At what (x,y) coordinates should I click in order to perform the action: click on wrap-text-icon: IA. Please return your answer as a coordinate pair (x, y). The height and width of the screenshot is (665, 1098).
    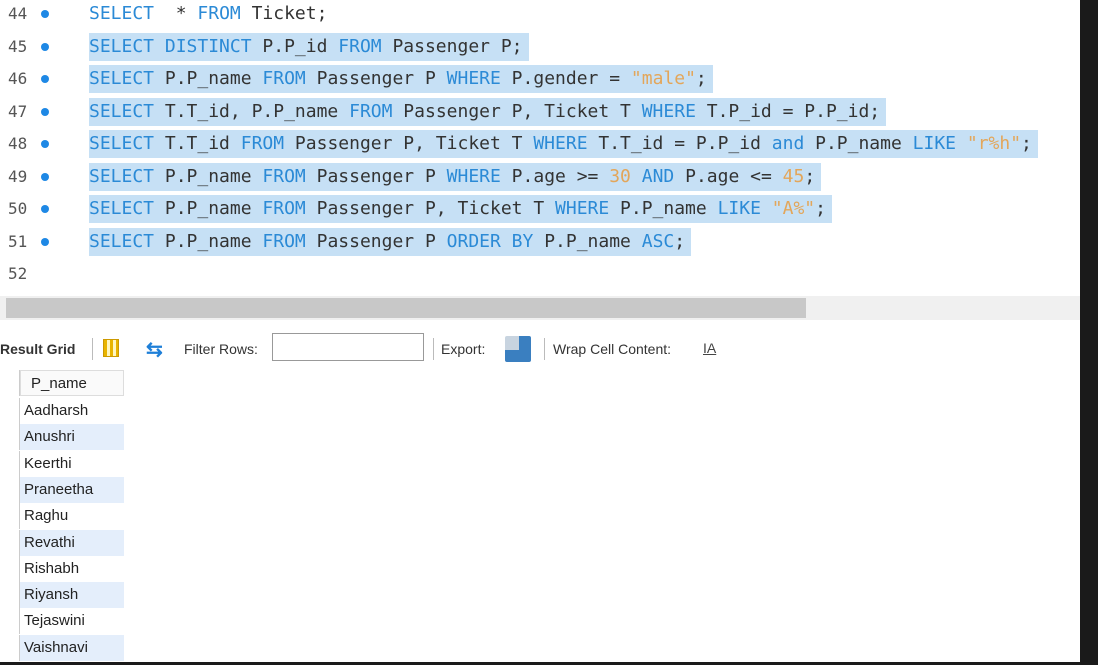
    Looking at the image, I should click on (709, 348).